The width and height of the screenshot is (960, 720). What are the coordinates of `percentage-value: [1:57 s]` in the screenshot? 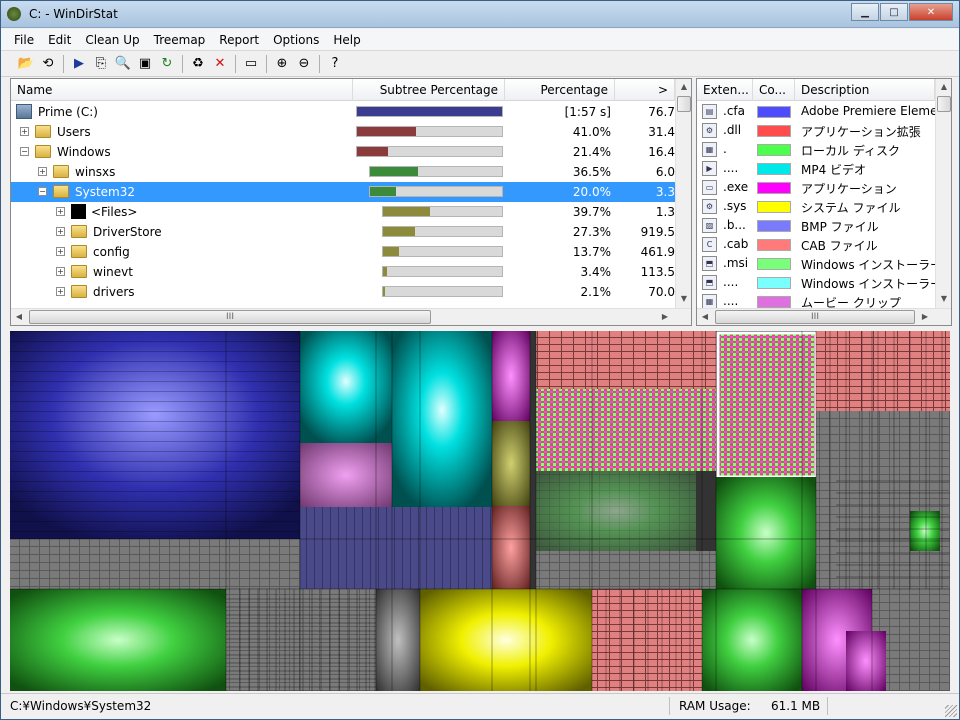 It's located at (587, 112).